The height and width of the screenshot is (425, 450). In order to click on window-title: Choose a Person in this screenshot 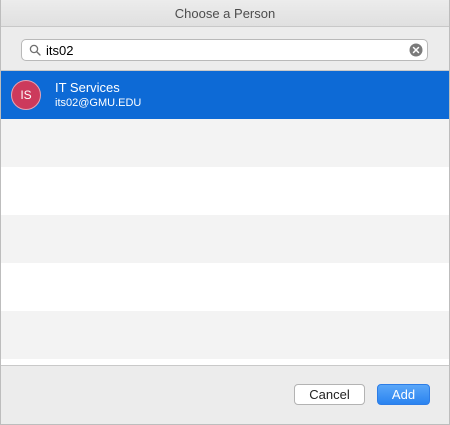, I will do `click(225, 13)`.